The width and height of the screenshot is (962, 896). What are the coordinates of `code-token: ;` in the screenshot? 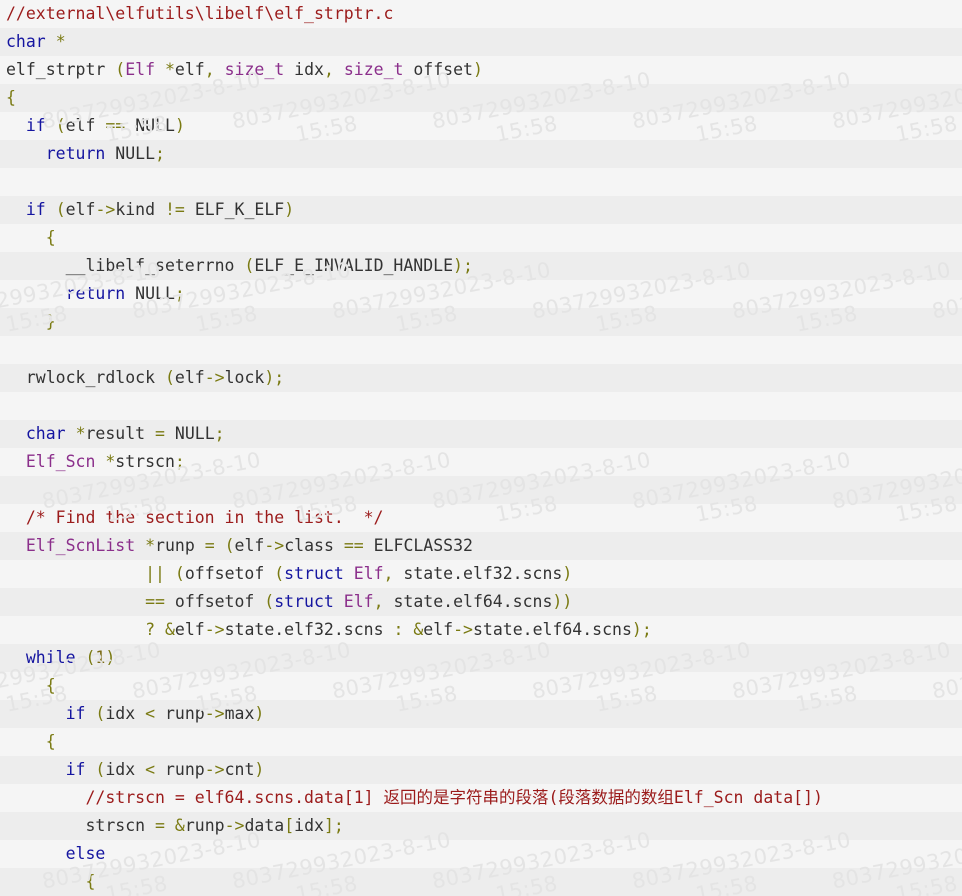 It's located at (160, 153).